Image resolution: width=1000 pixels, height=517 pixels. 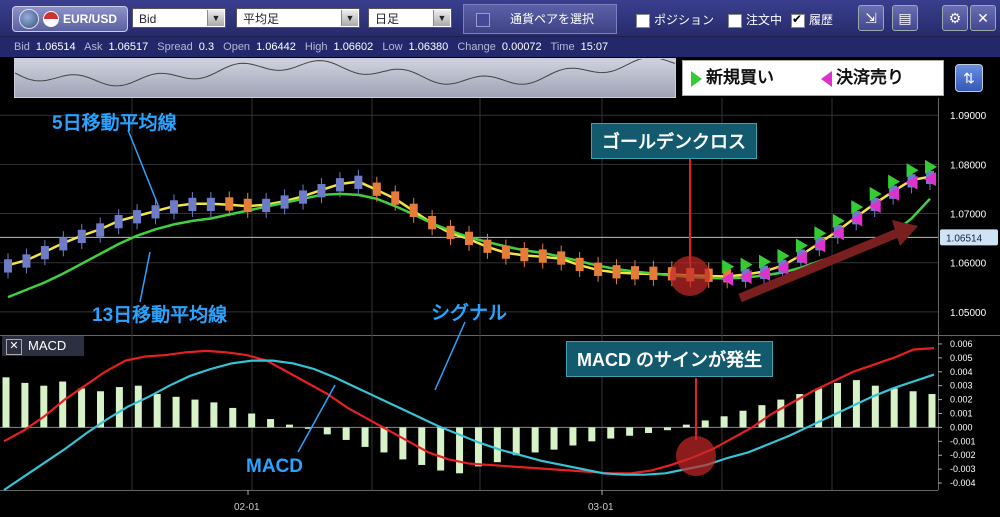 I want to click on orders-toggle: 注文中, so click(x=755, y=19).